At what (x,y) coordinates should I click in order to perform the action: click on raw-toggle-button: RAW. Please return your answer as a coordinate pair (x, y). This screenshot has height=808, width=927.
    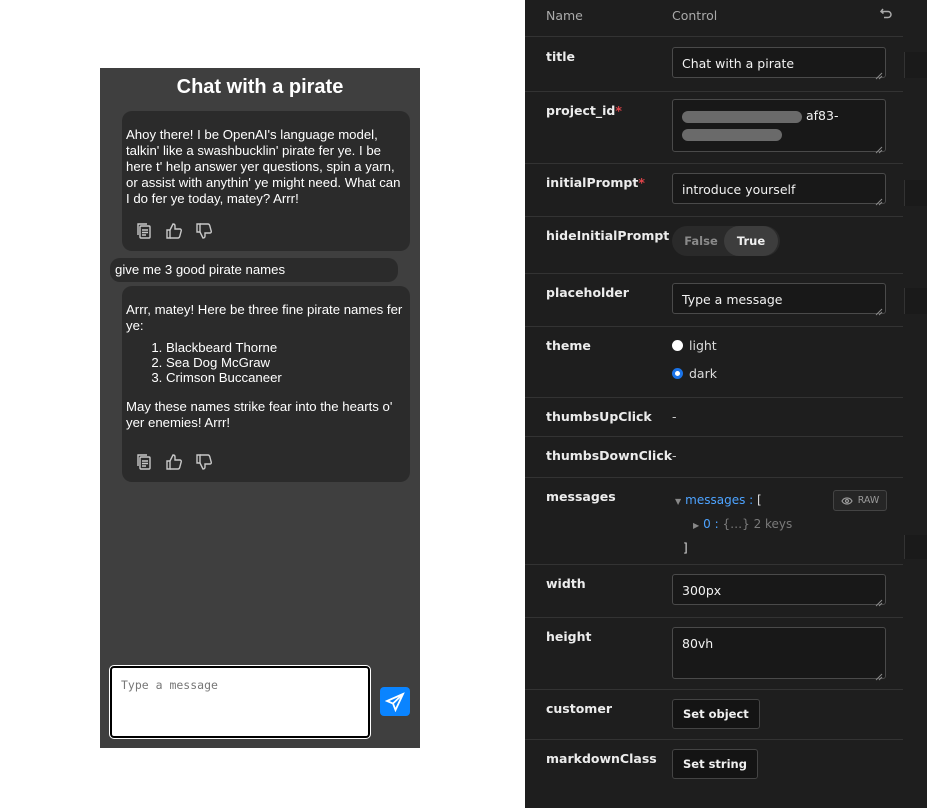
    Looking at the image, I should click on (860, 500).